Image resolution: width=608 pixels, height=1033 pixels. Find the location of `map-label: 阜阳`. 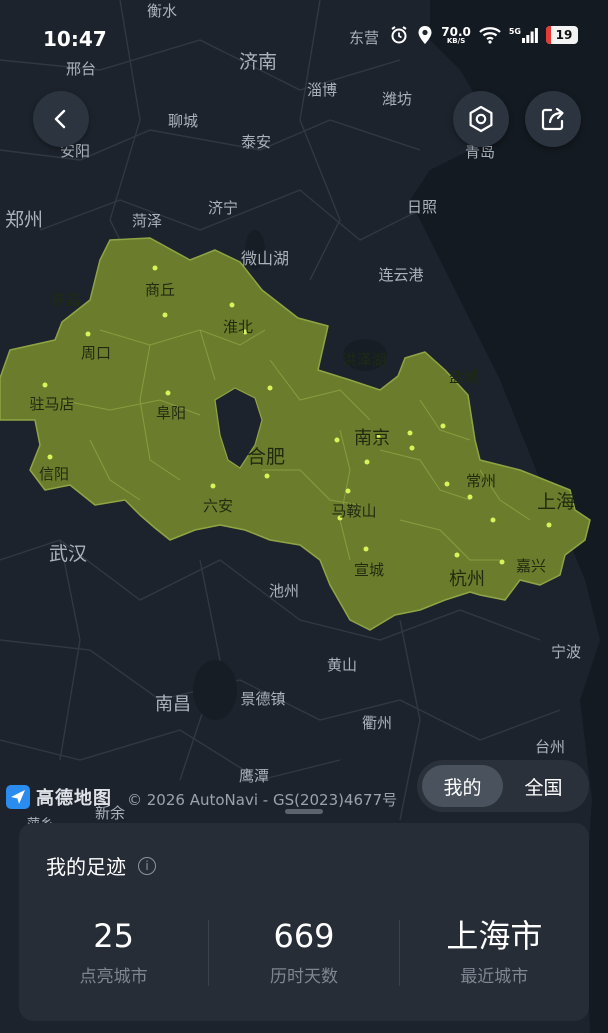

map-label: 阜阳 is located at coordinates (171, 413).